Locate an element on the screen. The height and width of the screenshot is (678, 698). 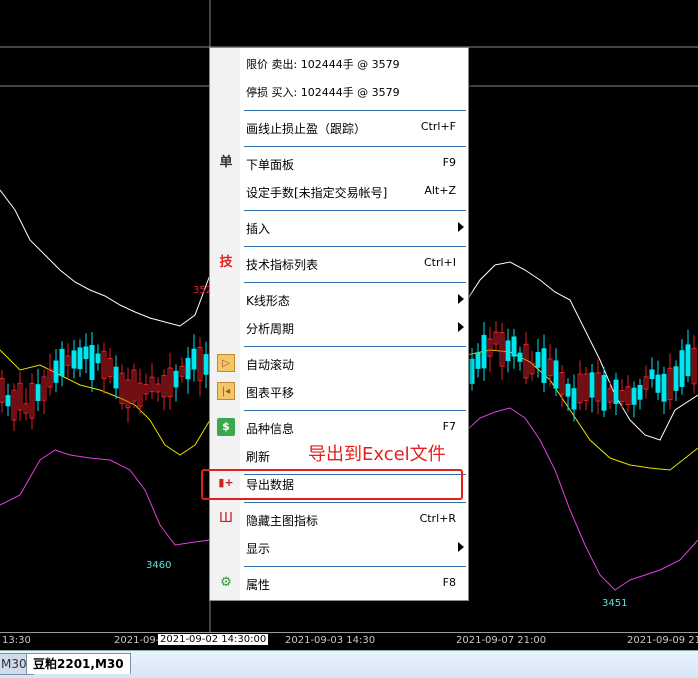
menu-item-label: 停损 买入: 102444手 @ 3579 is located at coordinates (323, 92).